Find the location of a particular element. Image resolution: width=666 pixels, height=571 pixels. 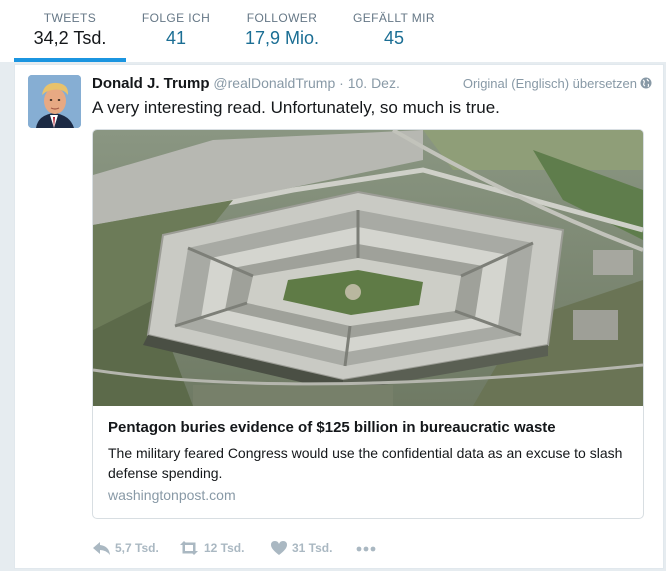

stat-following: FOLGE ICH 41 is located at coordinates (176, 31).